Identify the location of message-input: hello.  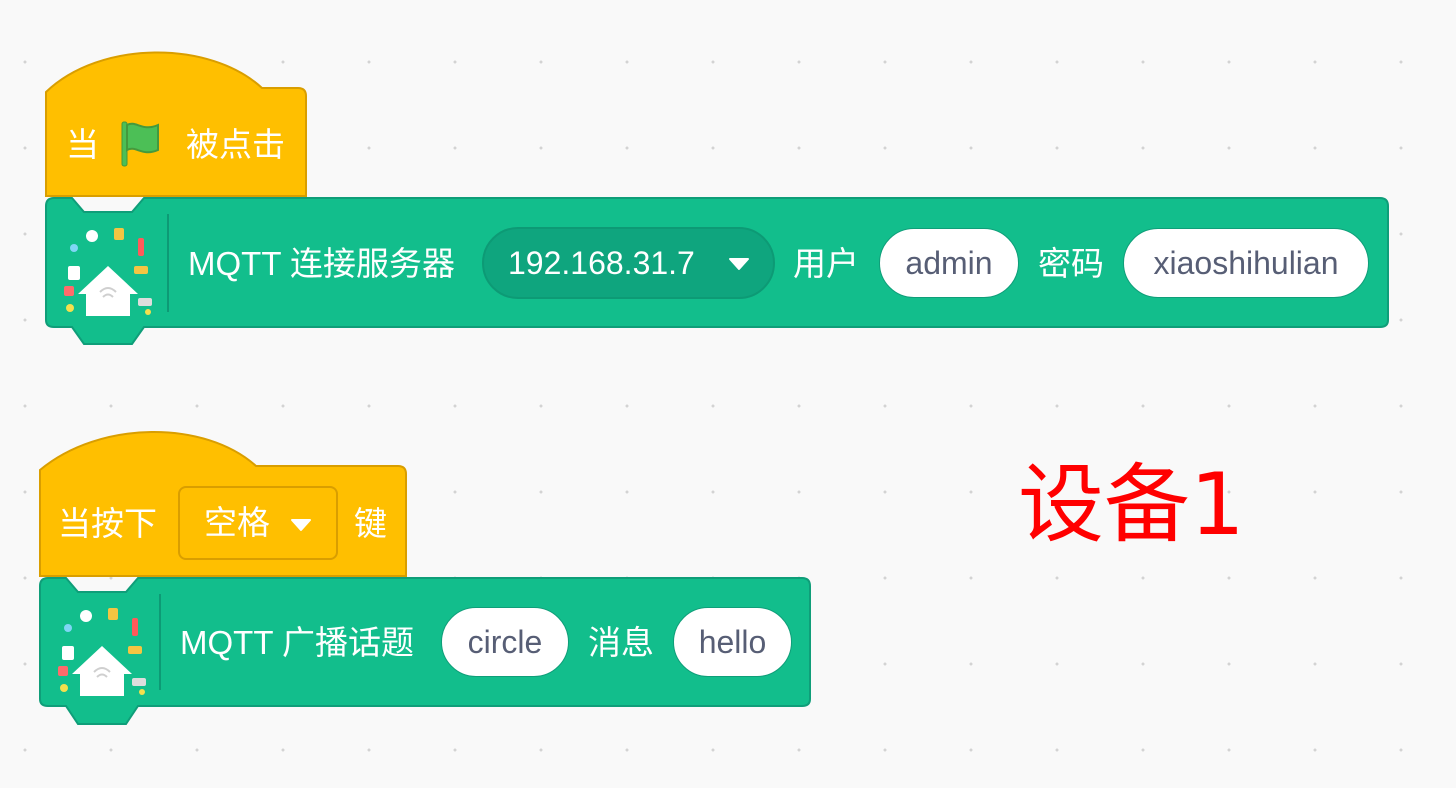
(732, 642).